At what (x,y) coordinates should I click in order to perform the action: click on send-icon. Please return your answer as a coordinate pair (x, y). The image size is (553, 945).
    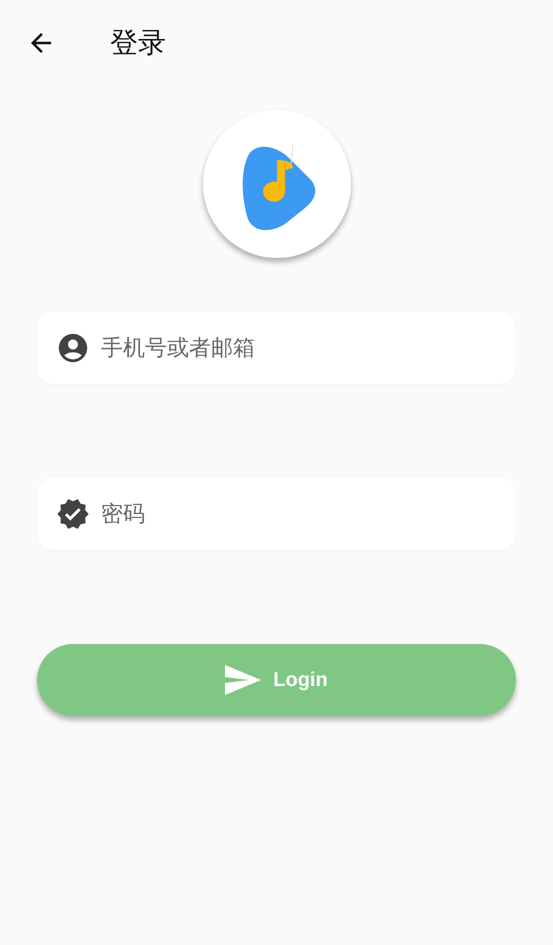
    Looking at the image, I should click on (243, 680).